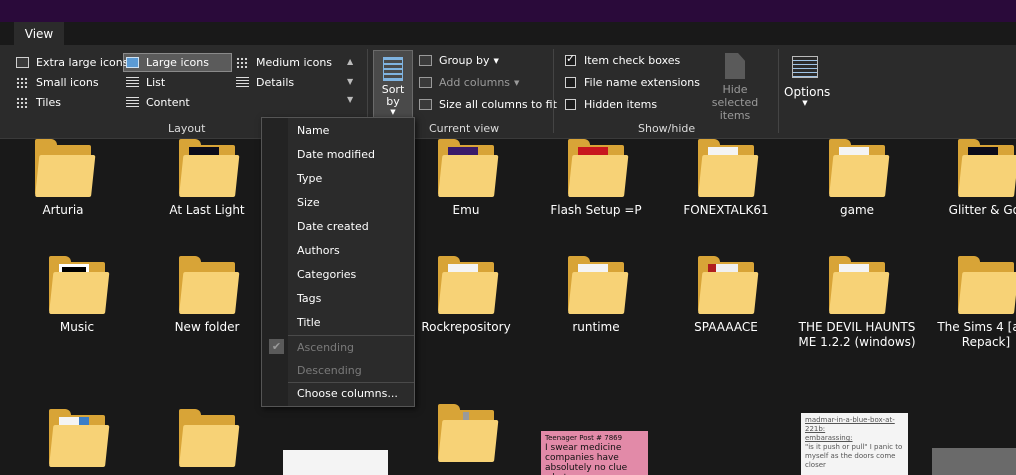  I want to click on show-hide-group-label: Show/hide, so click(667, 128).